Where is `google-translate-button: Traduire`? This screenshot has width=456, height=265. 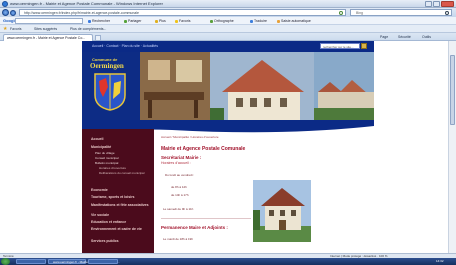
google-translate-button: Traduire is located at coordinates (258, 21).